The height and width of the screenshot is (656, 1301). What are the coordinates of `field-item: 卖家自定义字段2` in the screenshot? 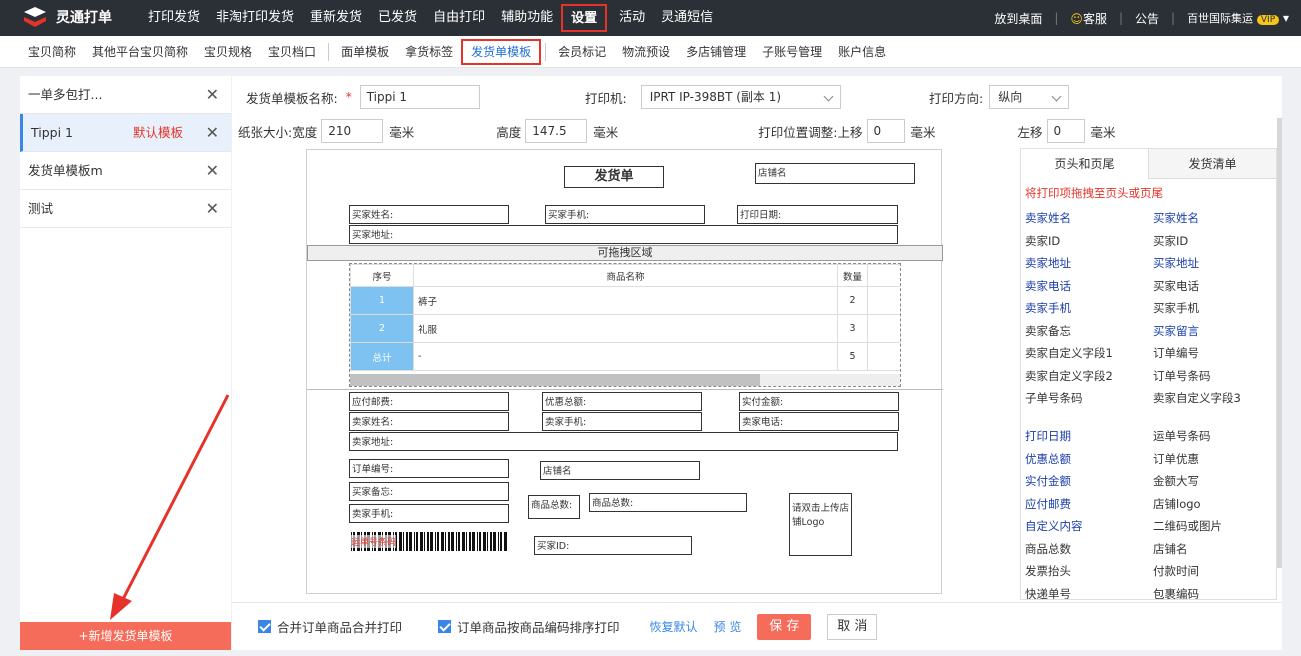 It's located at (1089, 376).